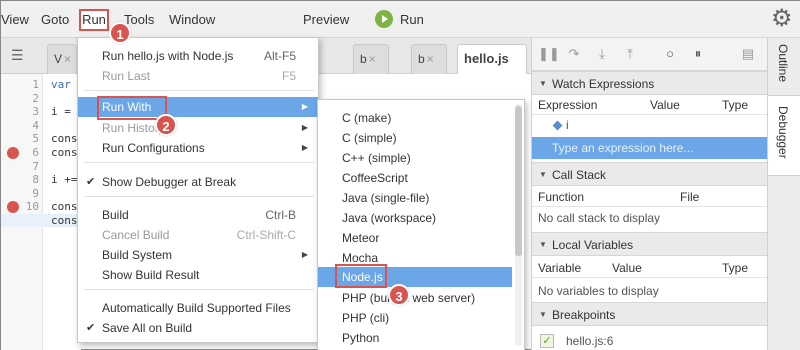  Describe the element at coordinates (650, 174) in the screenshot. I see `call-stack-header: ▼ Call Stack` at that location.